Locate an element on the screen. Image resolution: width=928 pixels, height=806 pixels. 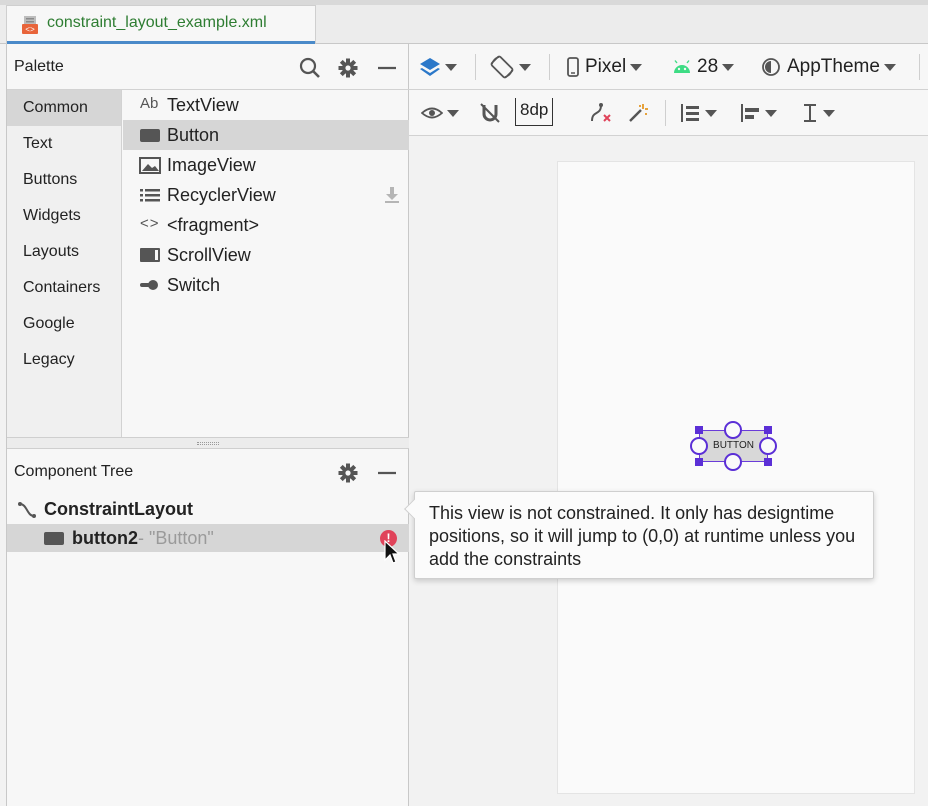
align-dropdown is located at coordinates (758, 113).